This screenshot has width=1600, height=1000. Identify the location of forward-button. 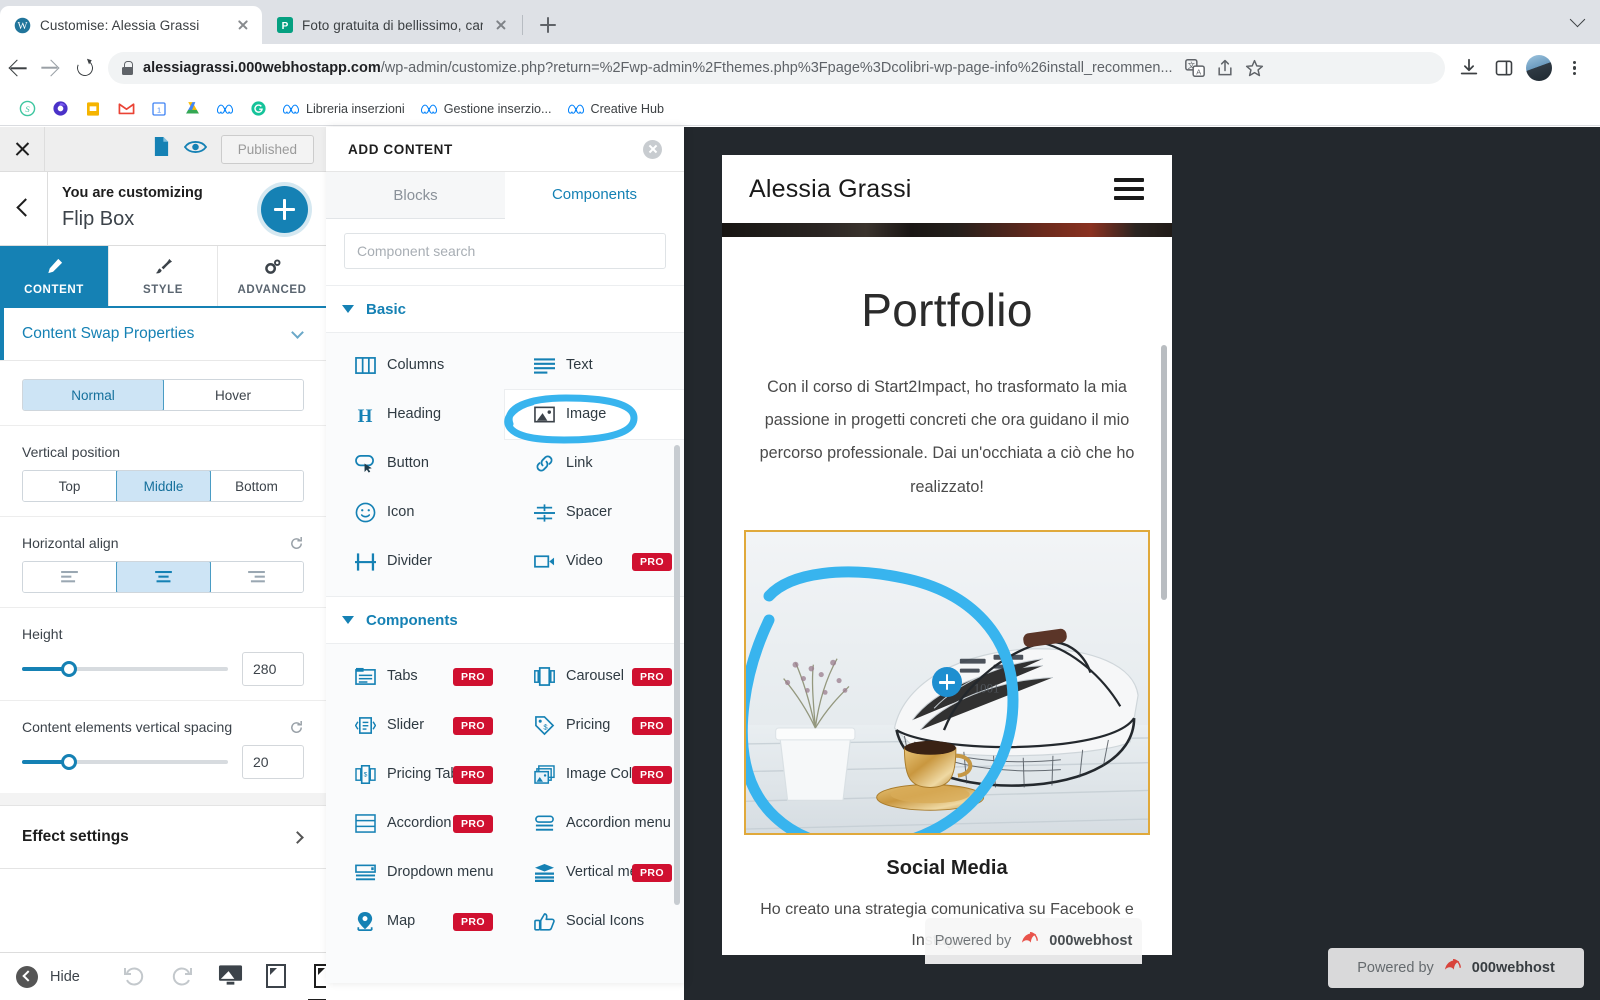
(51, 68).